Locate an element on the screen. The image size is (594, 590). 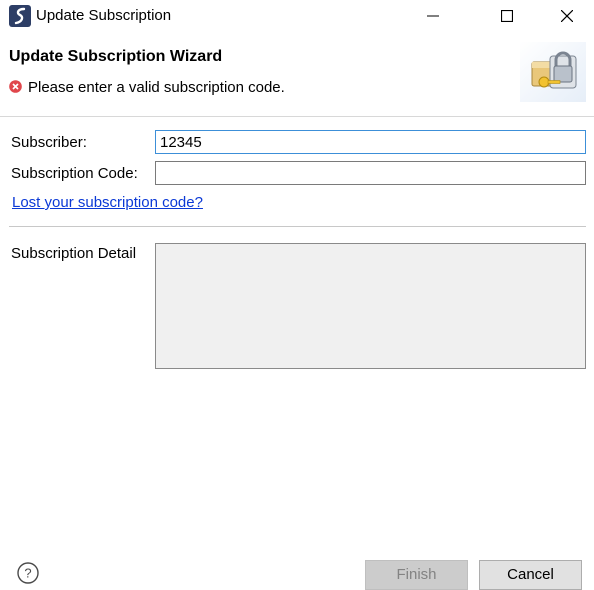
subscription-code-field is located at coordinates (370, 173).